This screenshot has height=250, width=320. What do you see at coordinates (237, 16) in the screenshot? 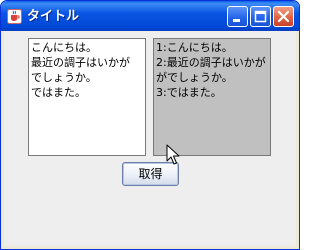
I see `minimize-button` at bounding box center [237, 16].